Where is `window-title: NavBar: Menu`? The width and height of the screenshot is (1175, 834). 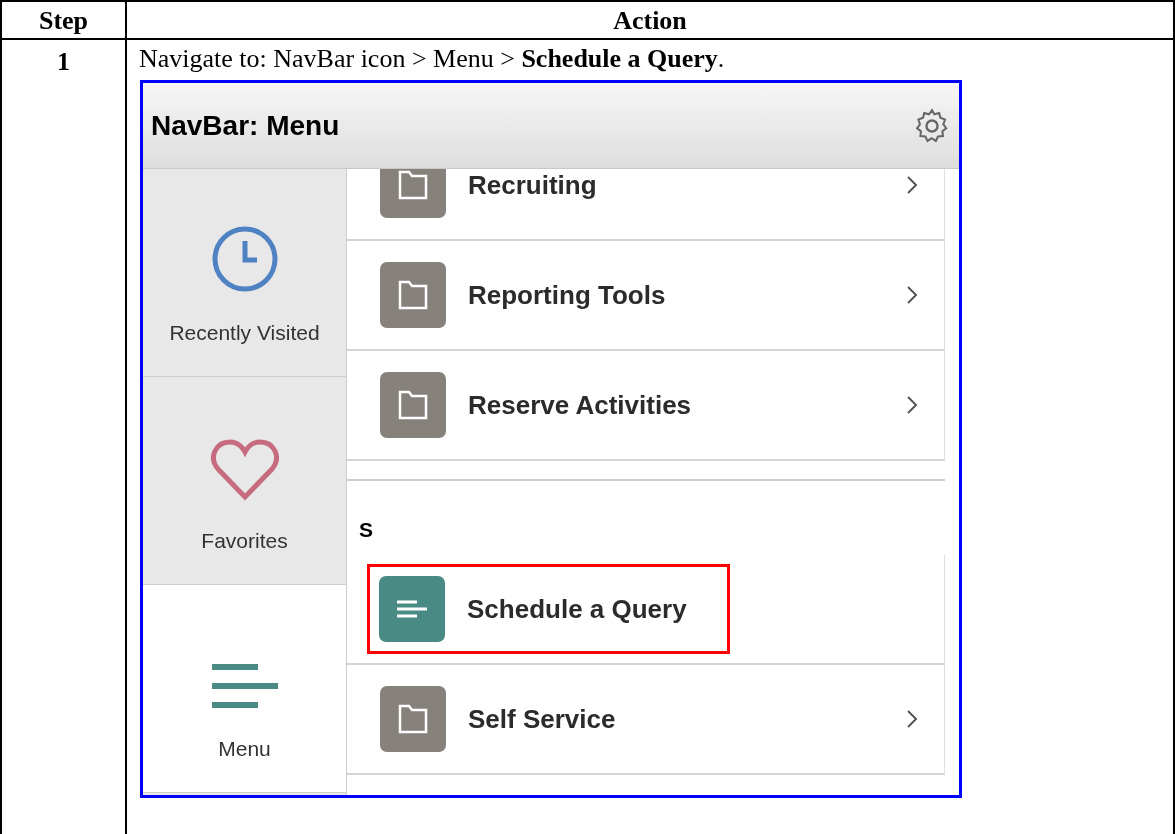
window-title: NavBar: Menu is located at coordinates (245, 125).